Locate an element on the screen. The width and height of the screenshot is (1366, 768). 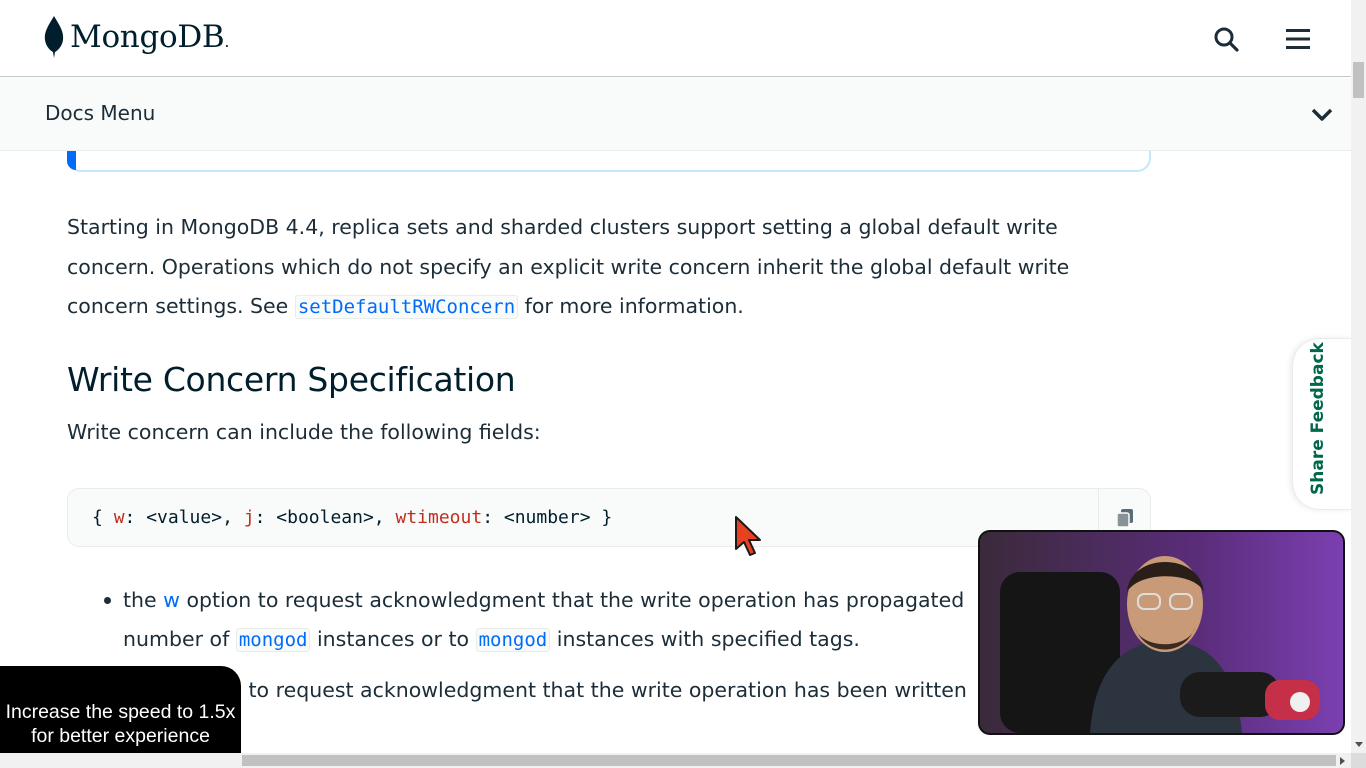
logo-wordmark: MongoDB. is located at coordinates (150, 37).